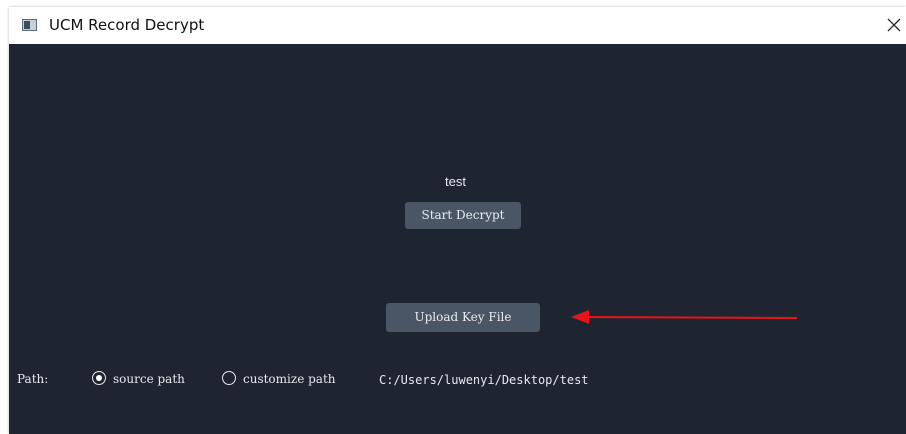 This screenshot has width=906, height=434. Describe the element at coordinates (457, 25) in the screenshot. I see `title-bar: UCM Record Decrypt` at that location.